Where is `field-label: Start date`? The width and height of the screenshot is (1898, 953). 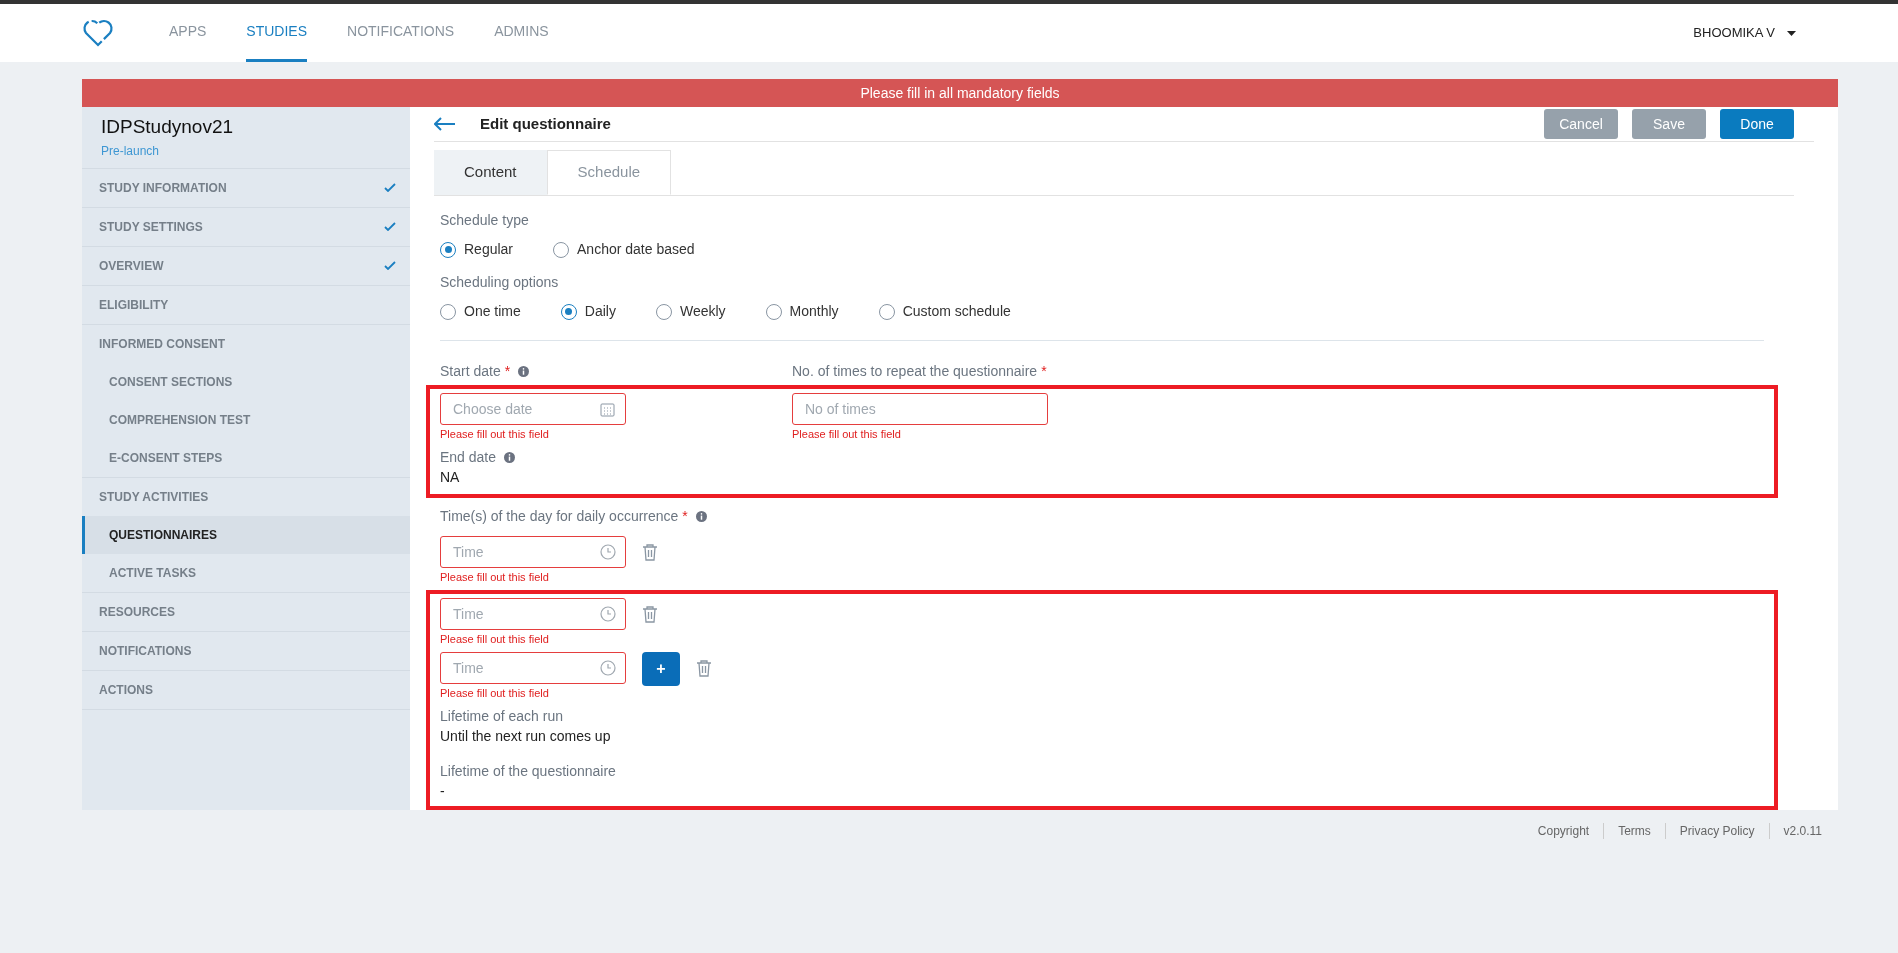 field-label: Start date is located at coordinates (470, 371).